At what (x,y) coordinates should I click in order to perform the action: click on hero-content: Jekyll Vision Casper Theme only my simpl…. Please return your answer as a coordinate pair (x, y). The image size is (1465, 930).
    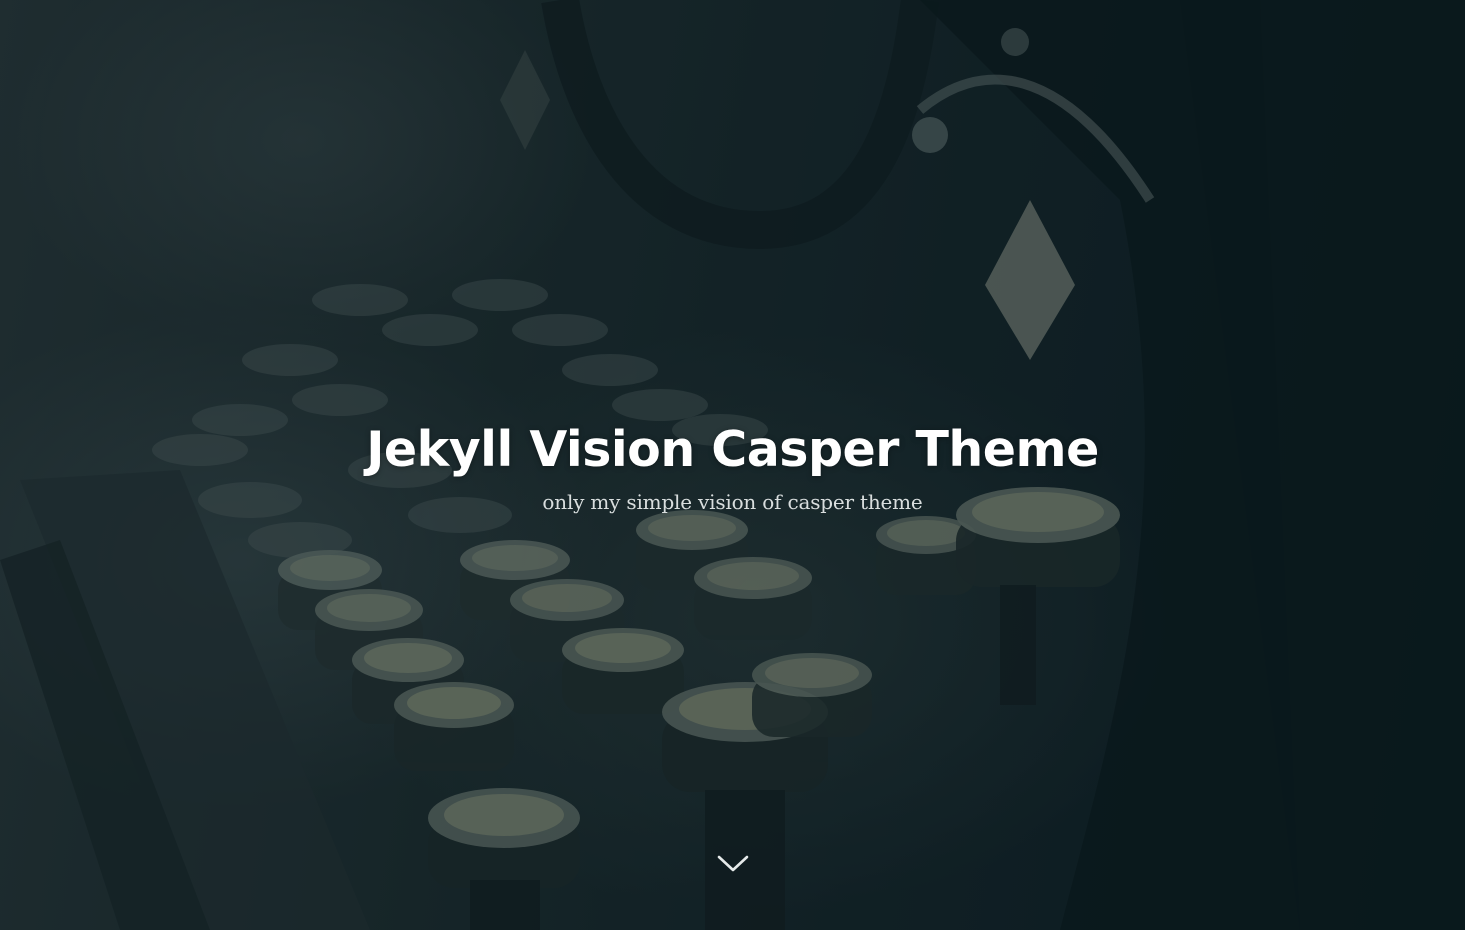
    Looking at the image, I should click on (732, 467).